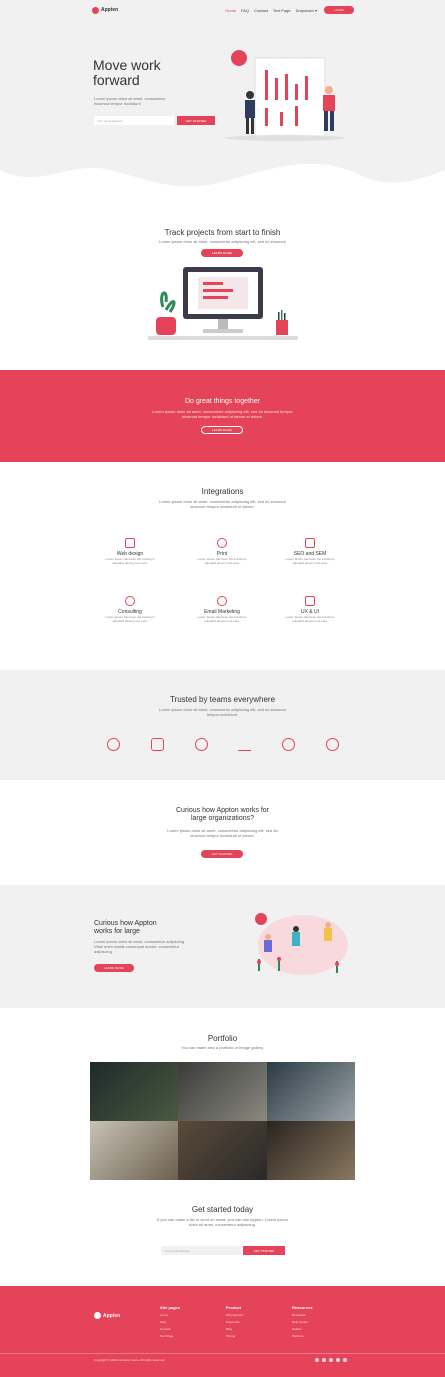  I want to click on partner-logo-icon, so click(113, 744).